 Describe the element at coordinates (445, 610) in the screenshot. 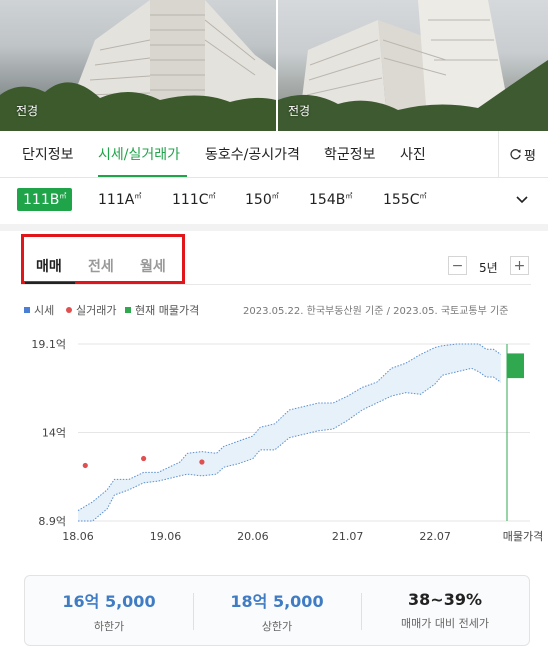

I see `summary-ratio: 38~39% 매매가 대비 전세가` at that location.